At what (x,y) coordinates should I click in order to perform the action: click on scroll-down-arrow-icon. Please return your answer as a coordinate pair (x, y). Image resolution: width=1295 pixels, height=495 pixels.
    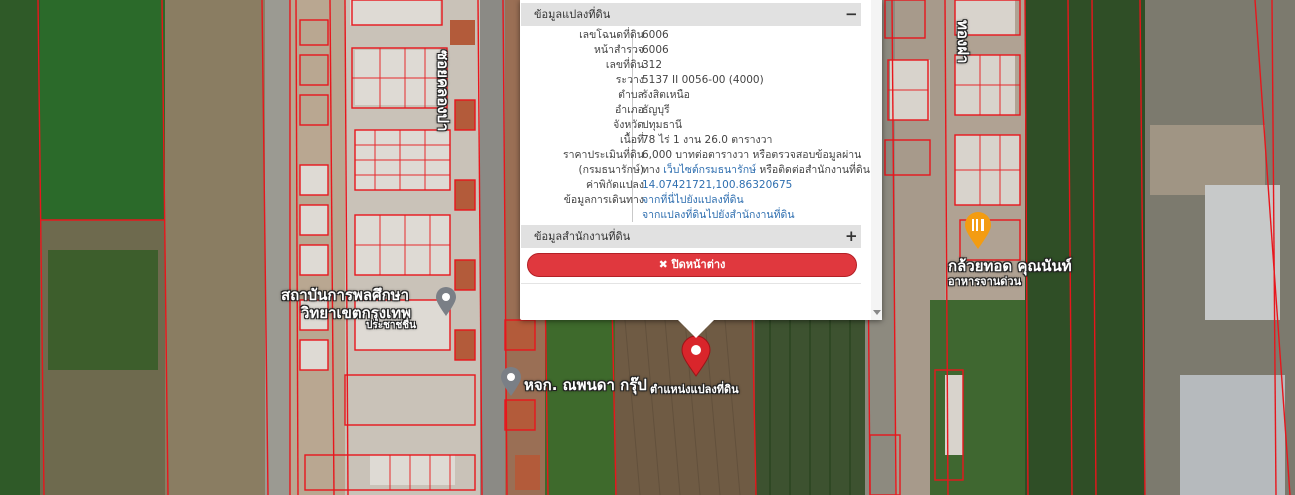
    Looking at the image, I should click on (877, 312).